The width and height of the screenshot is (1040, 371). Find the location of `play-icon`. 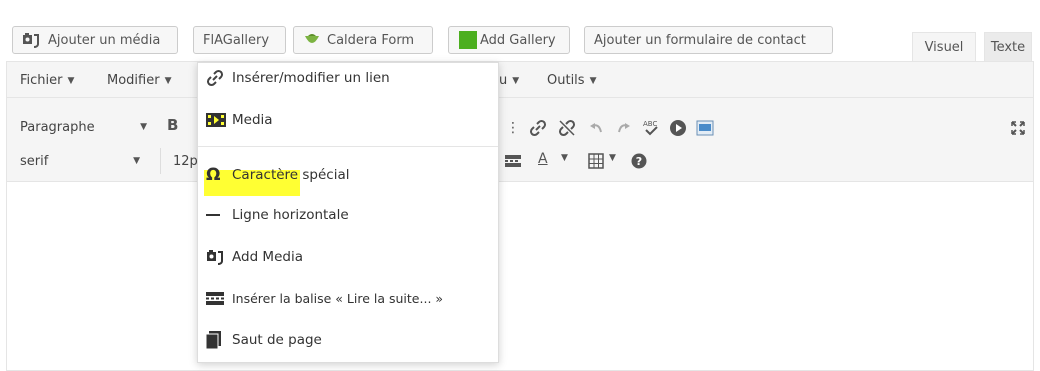

play-icon is located at coordinates (678, 128).